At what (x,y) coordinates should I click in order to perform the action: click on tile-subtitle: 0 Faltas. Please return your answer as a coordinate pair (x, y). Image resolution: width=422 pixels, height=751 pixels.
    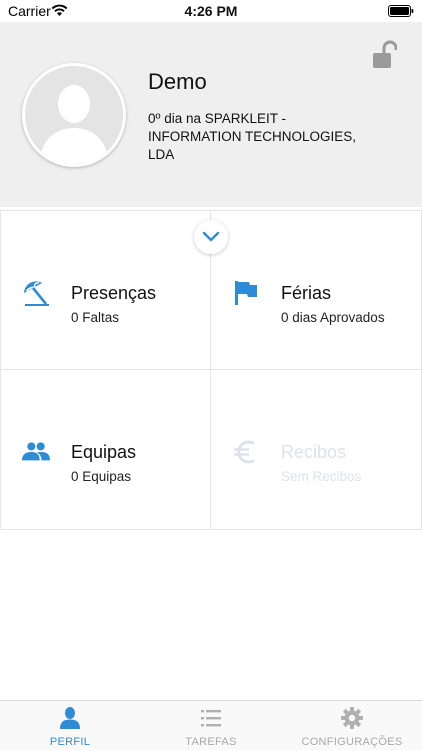
    Looking at the image, I should click on (95, 317).